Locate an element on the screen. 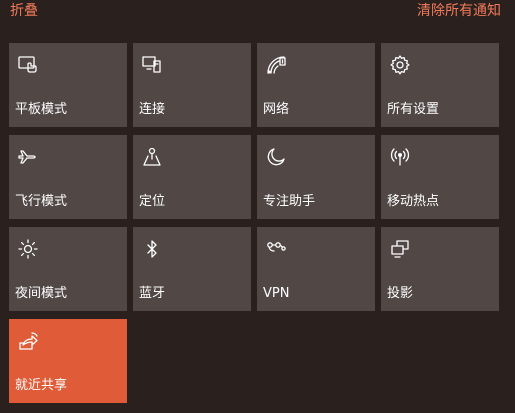 This screenshot has height=413, width=515. connect-icon is located at coordinates (152, 65).